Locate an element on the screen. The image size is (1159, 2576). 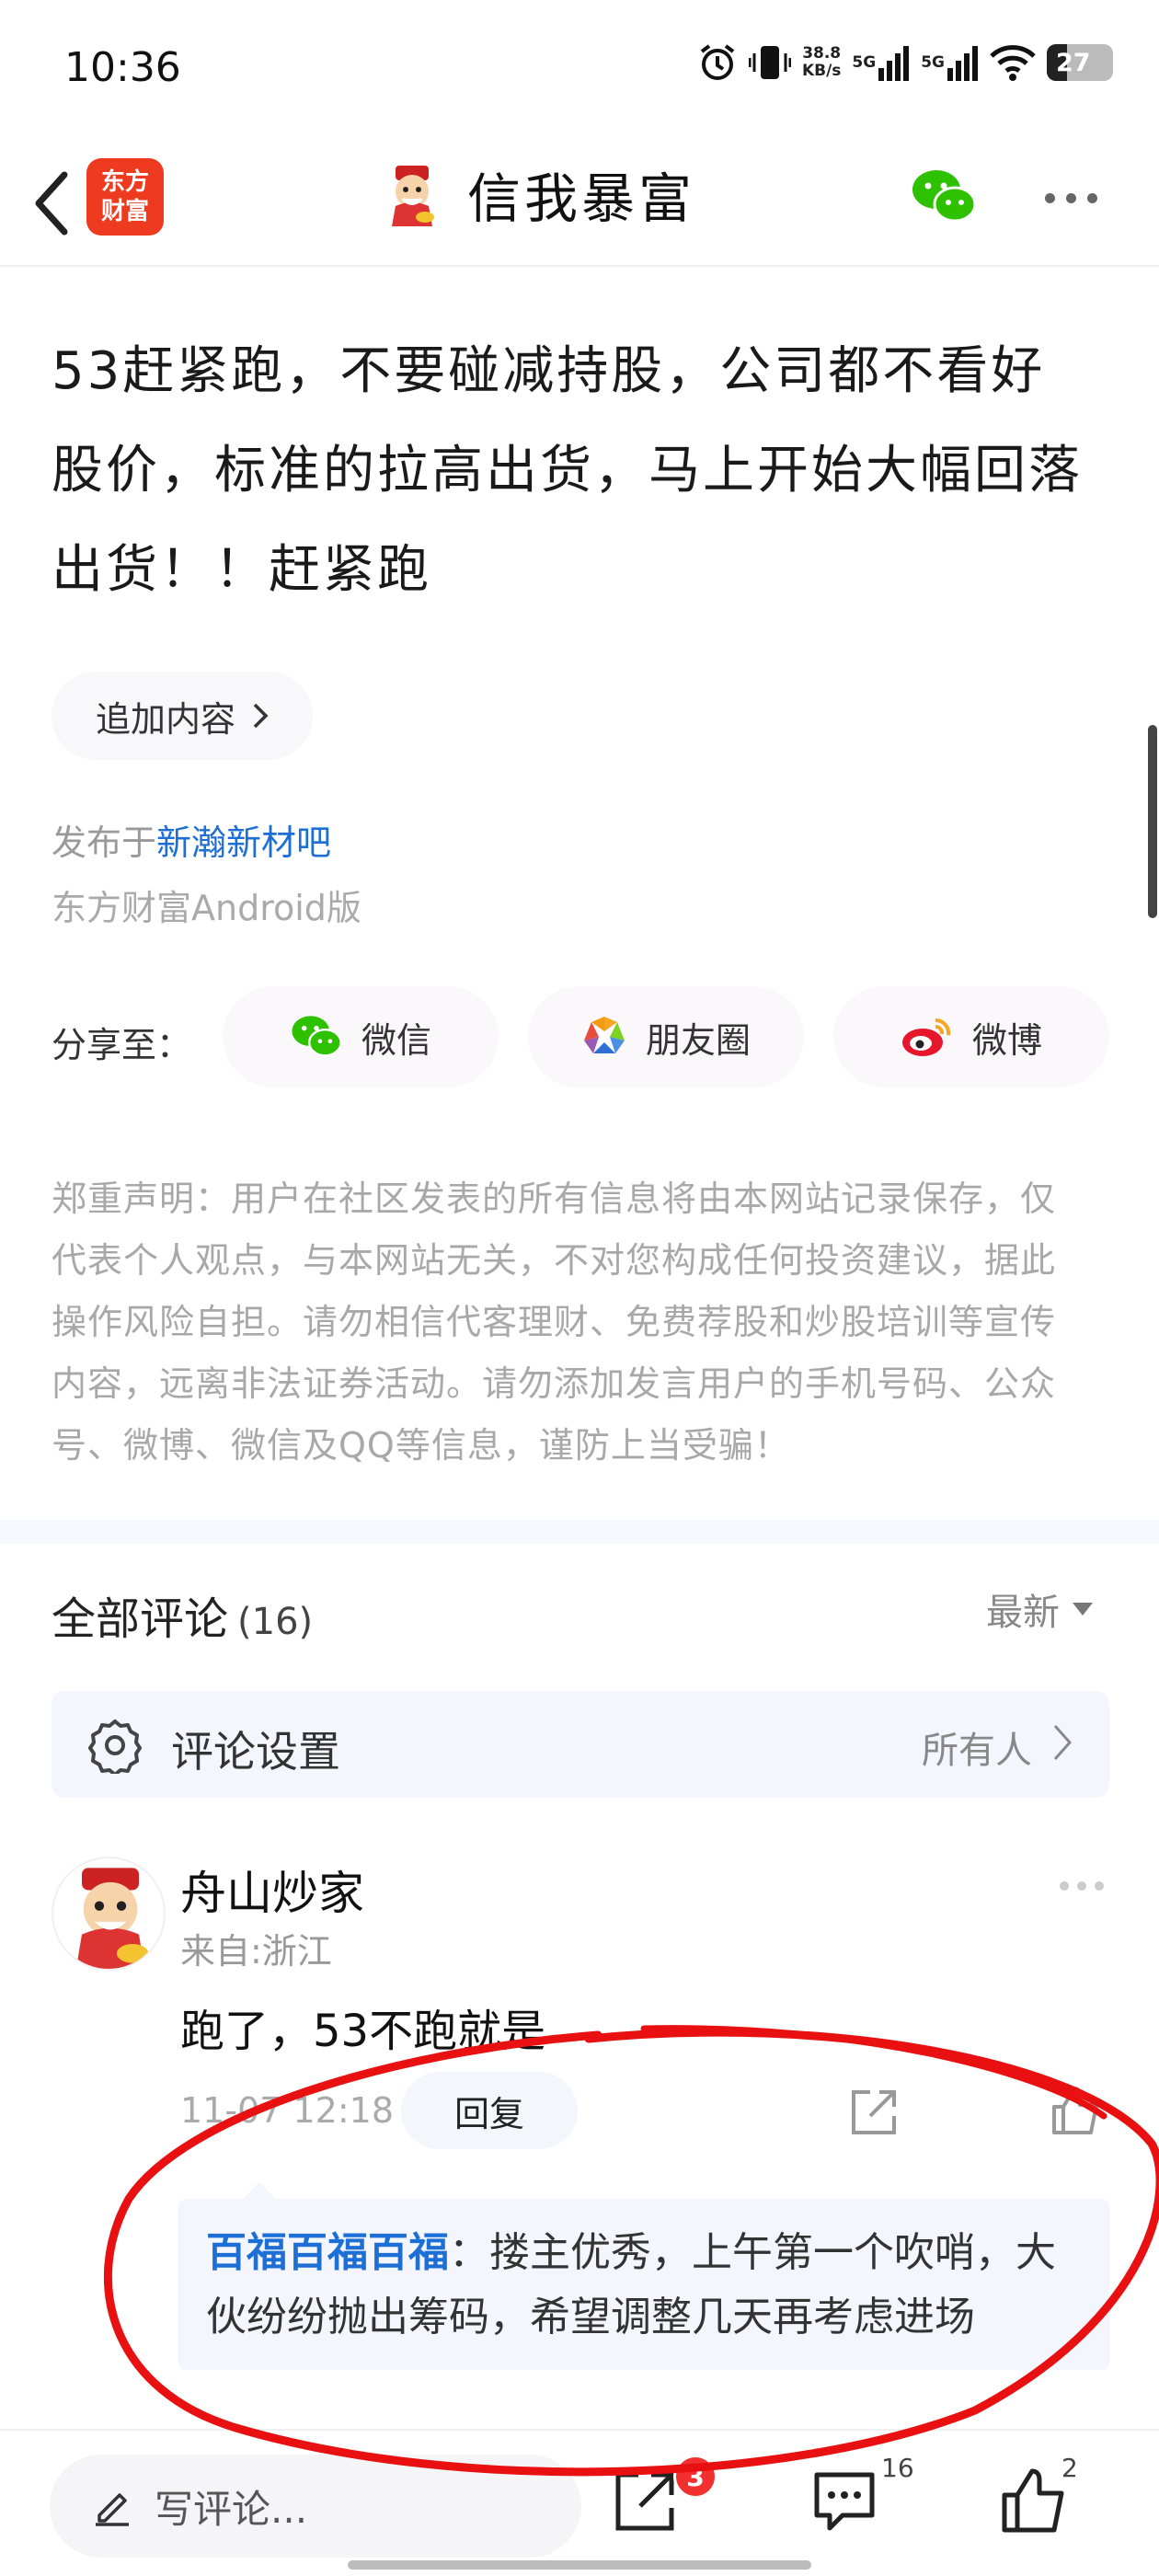
reply-username: 百福百福百福 is located at coordinates (327, 2252).